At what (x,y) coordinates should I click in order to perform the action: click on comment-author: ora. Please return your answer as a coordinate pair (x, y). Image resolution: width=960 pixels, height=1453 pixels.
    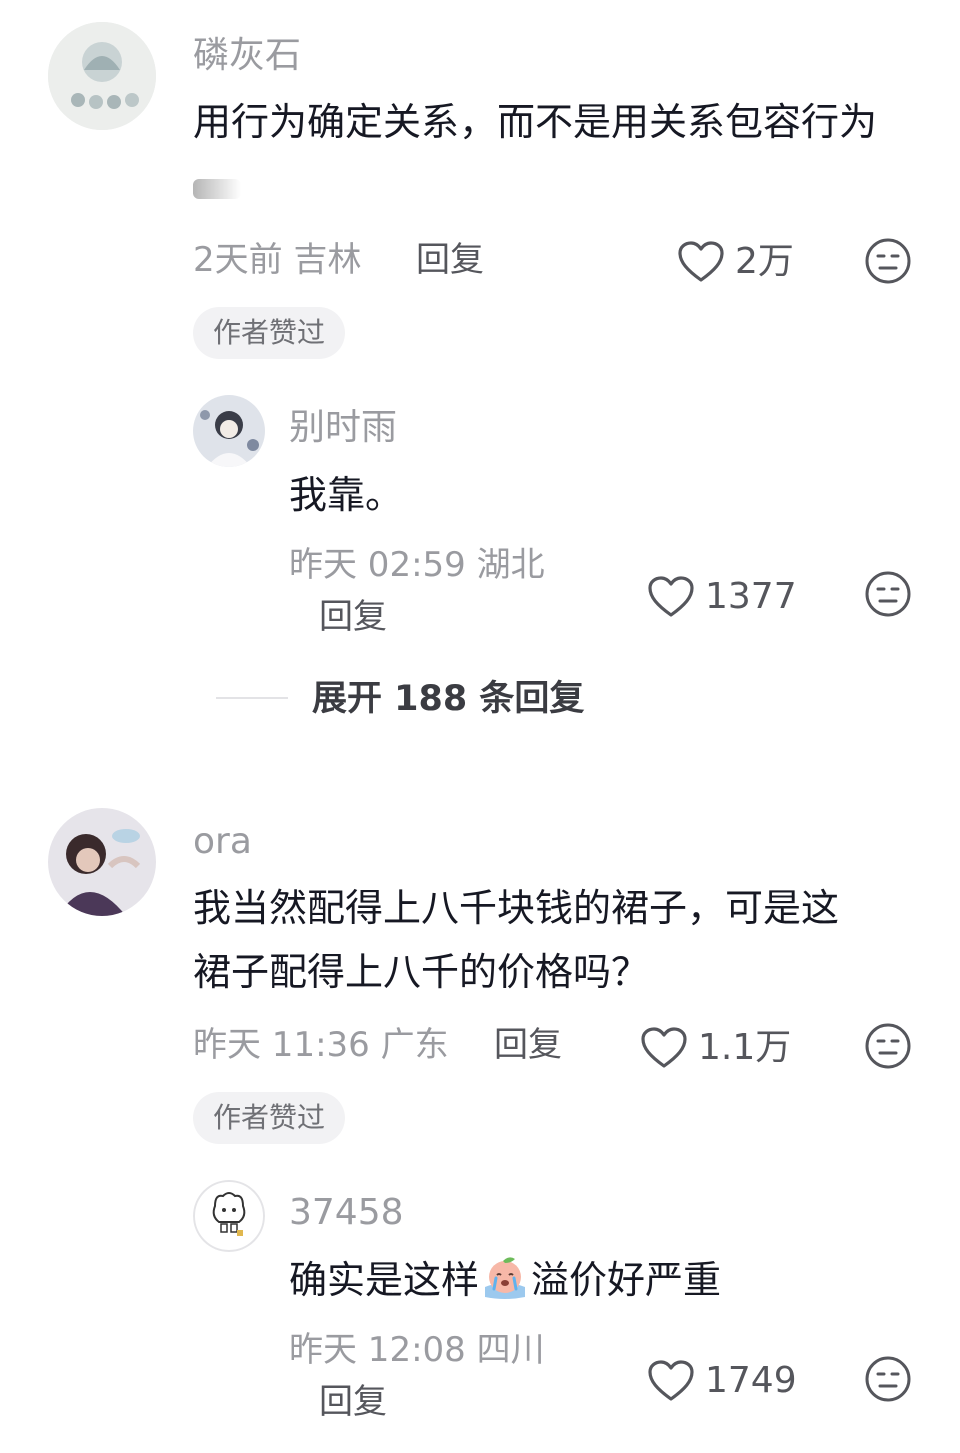
    Looking at the image, I should click on (222, 842).